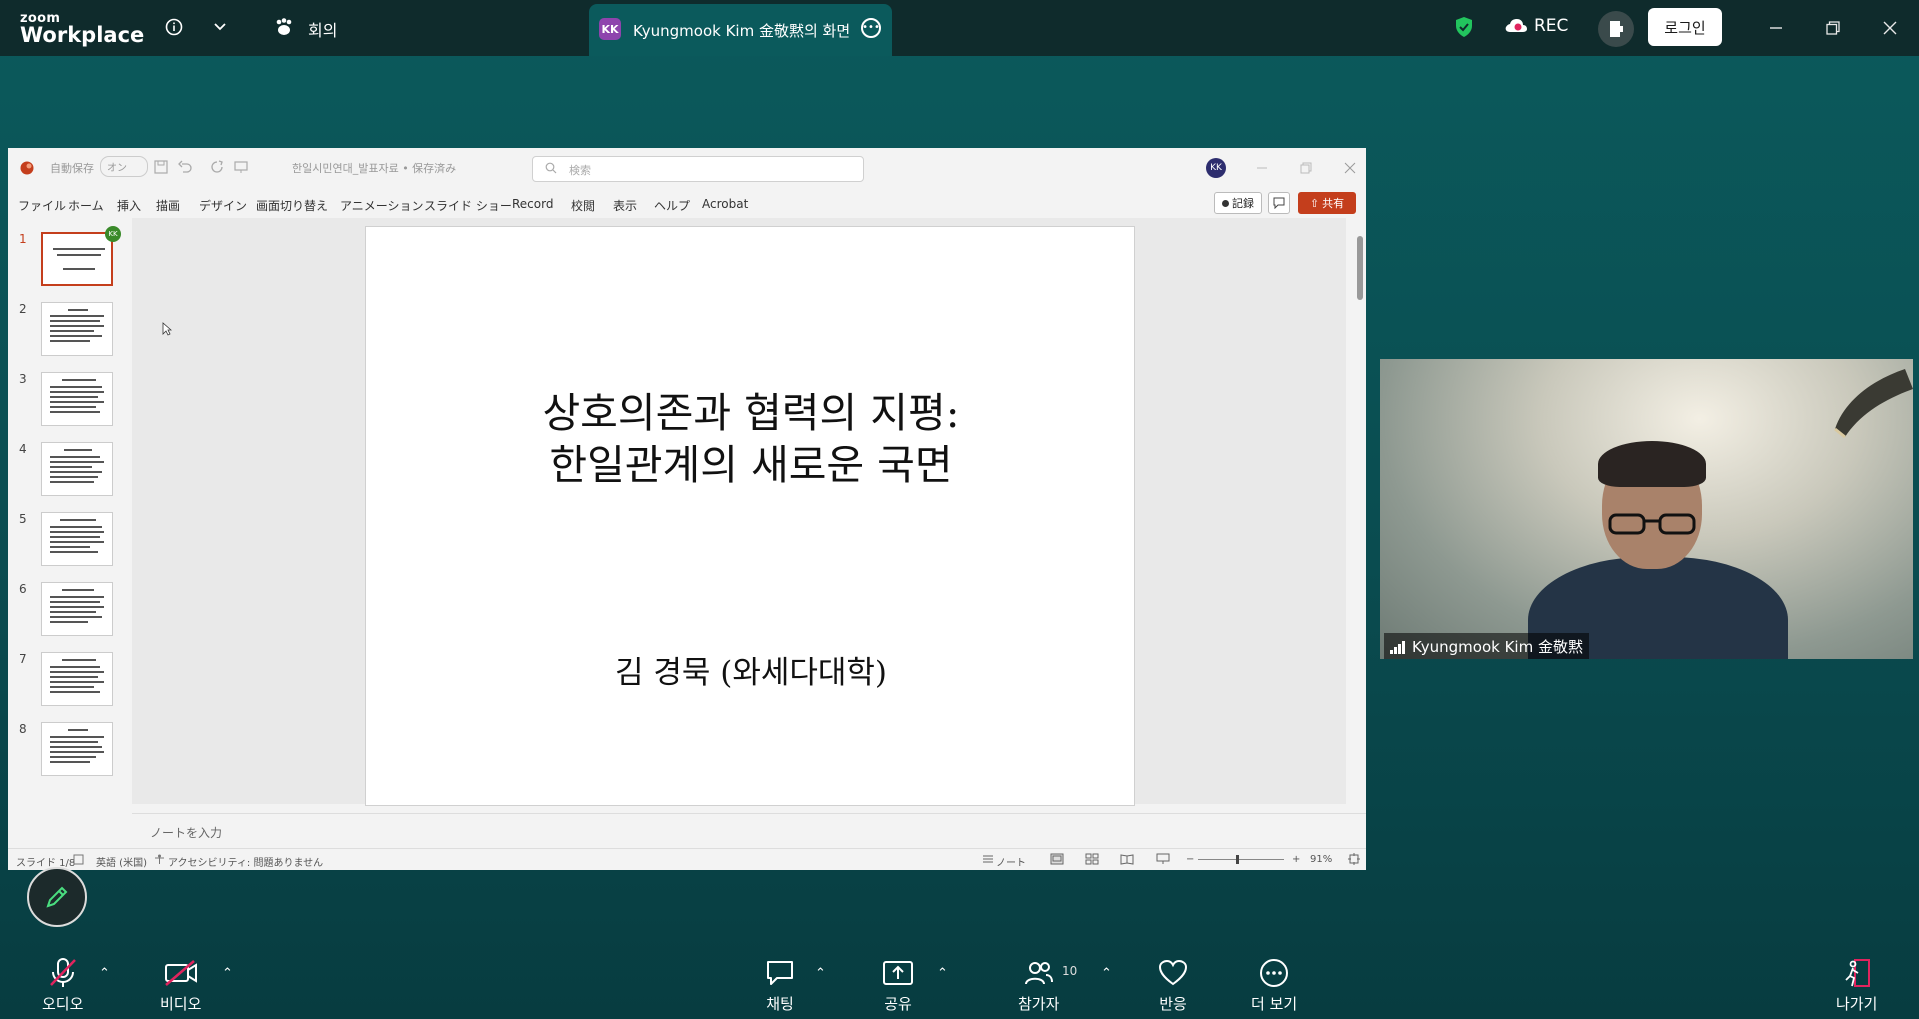 This screenshot has height=1019, width=1919. Describe the element at coordinates (227, 973) in the screenshot. I see `video-options-icon: ⌃` at that location.